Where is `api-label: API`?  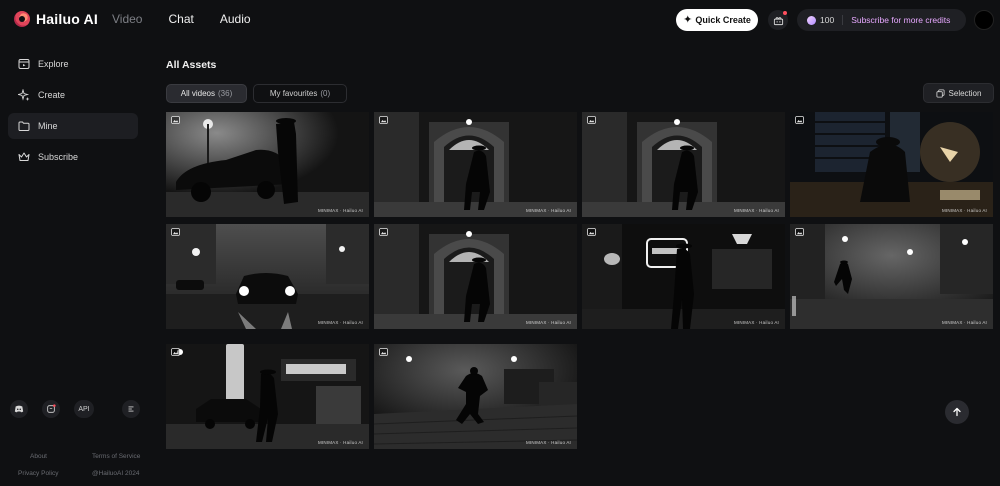
api-label: API is located at coordinates (84, 409).